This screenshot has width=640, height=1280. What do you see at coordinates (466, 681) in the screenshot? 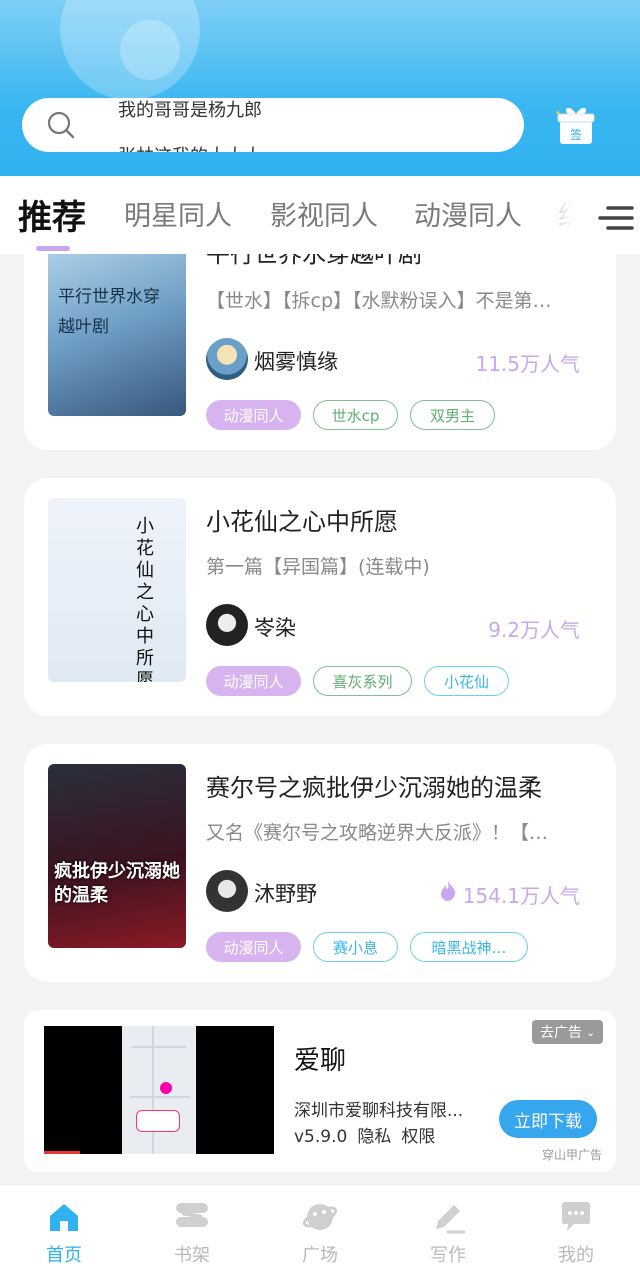
I see `tag: 小花仙` at bounding box center [466, 681].